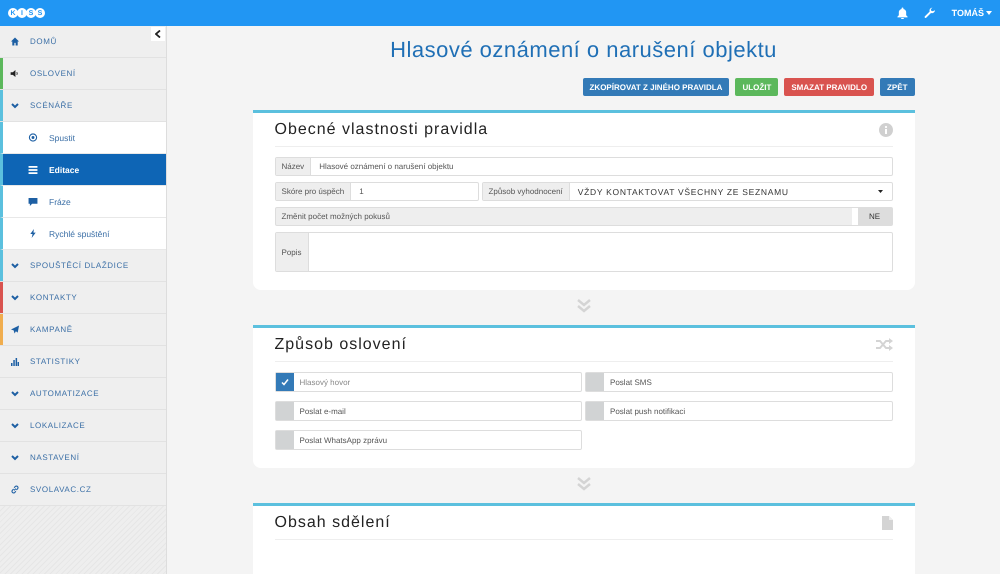 This screenshot has height=574, width=1000. I want to click on sidebar-item: AUTOMATIZACE, so click(83, 394).